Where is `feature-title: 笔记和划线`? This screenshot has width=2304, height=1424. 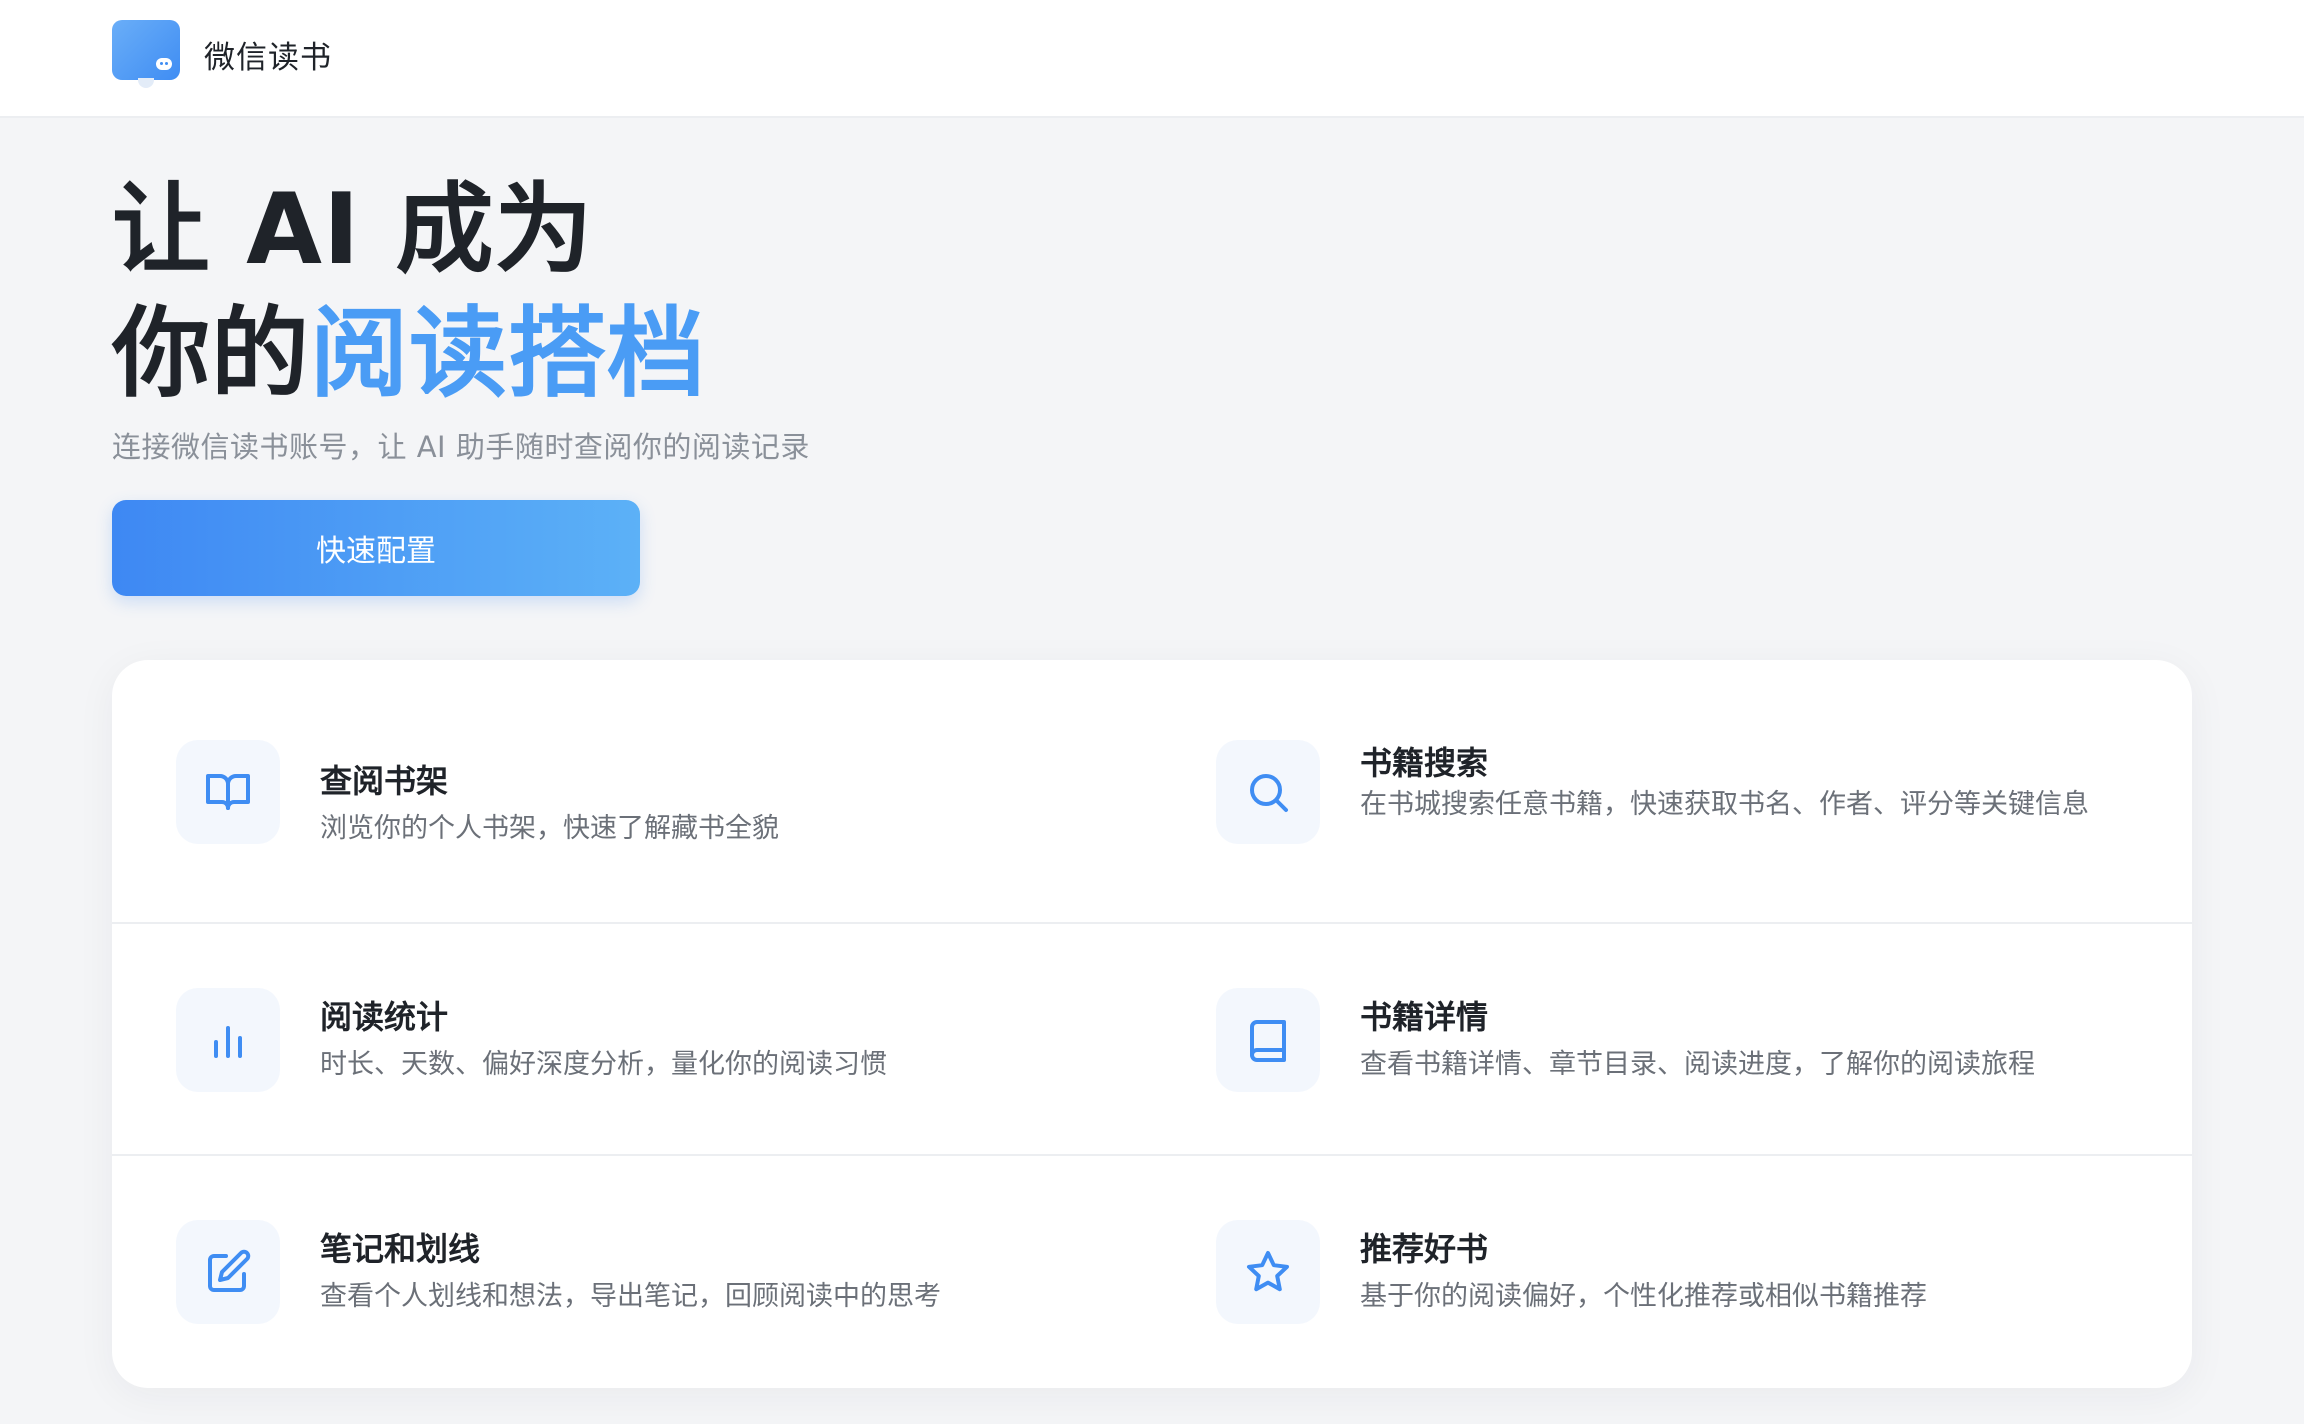
feature-title: 笔记和划线 is located at coordinates (400, 1249).